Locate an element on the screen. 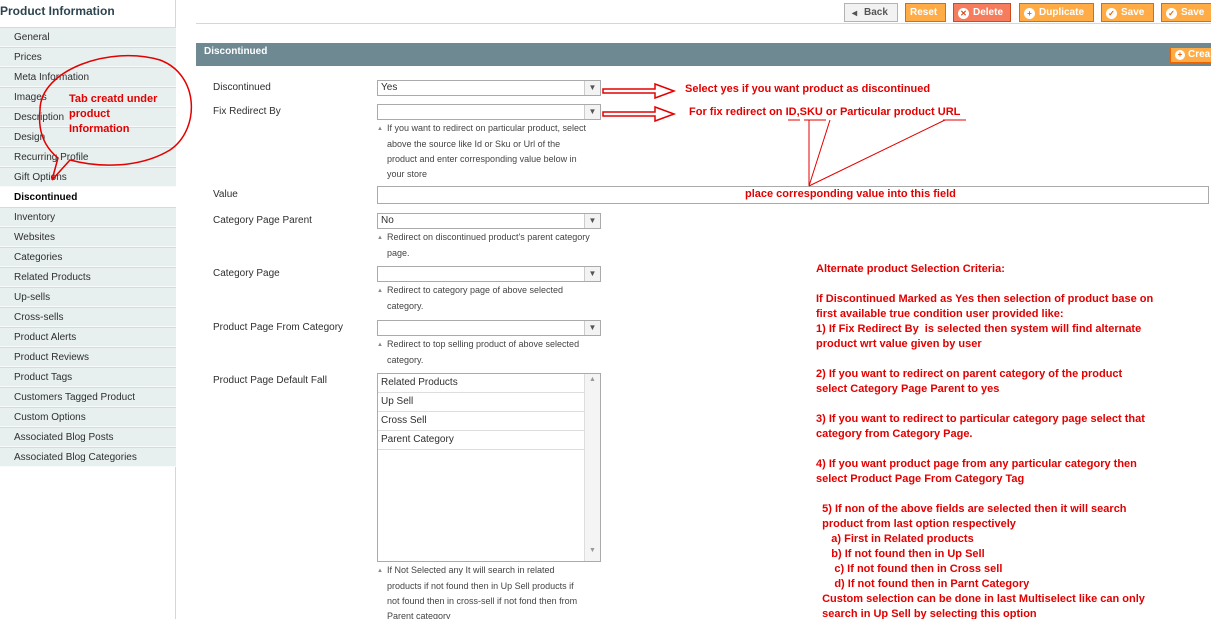 This screenshot has width=1211, height=619. tab-associated-blog-posts: Associated Blog Posts is located at coordinates (88, 437).